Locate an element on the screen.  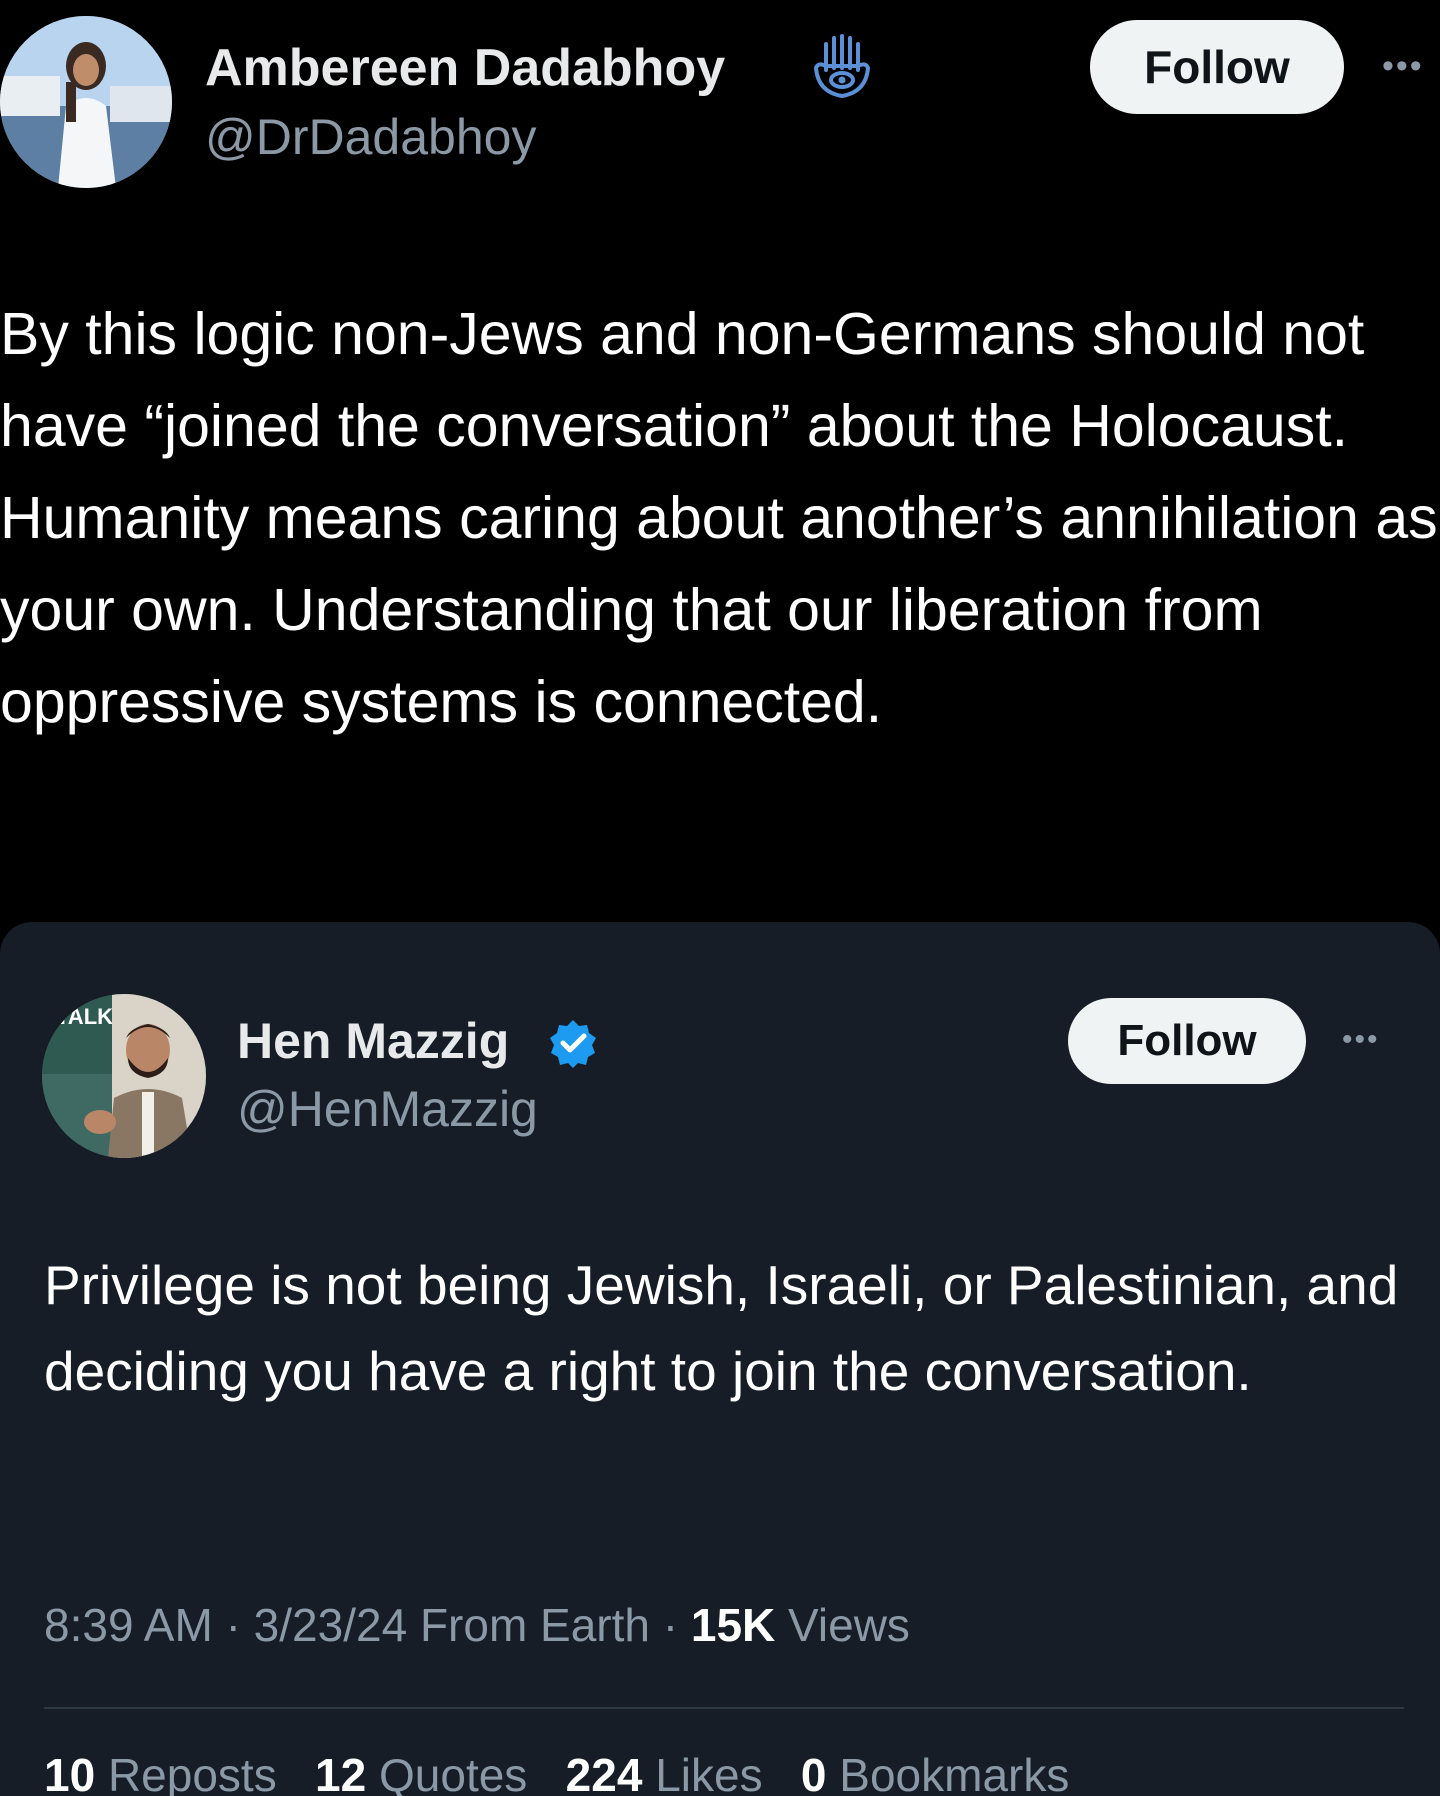
outer-tweet-header: Ambereen Dadabhoy @DrDadabhoy Follow ••• is located at coordinates (720, 100).